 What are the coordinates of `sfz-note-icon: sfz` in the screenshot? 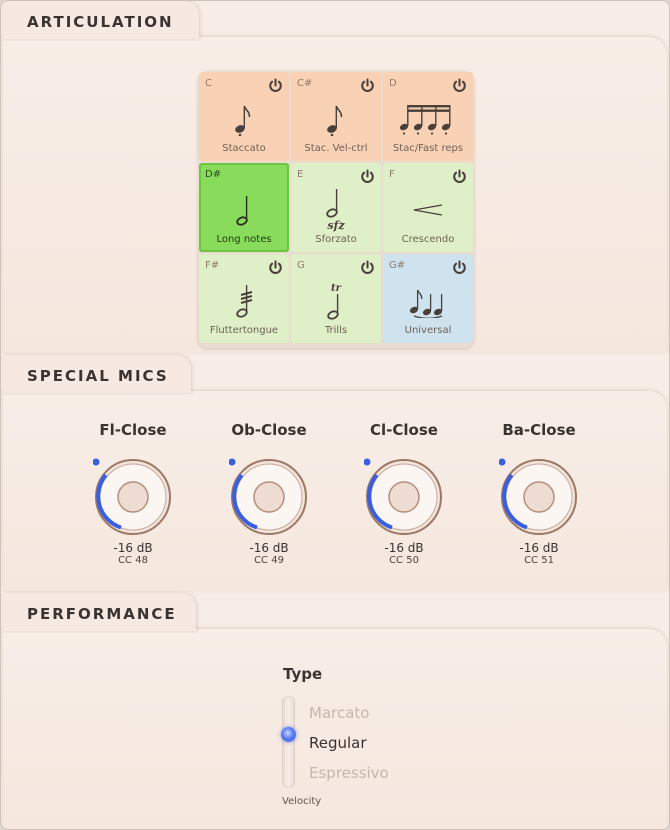 It's located at (336, 210).